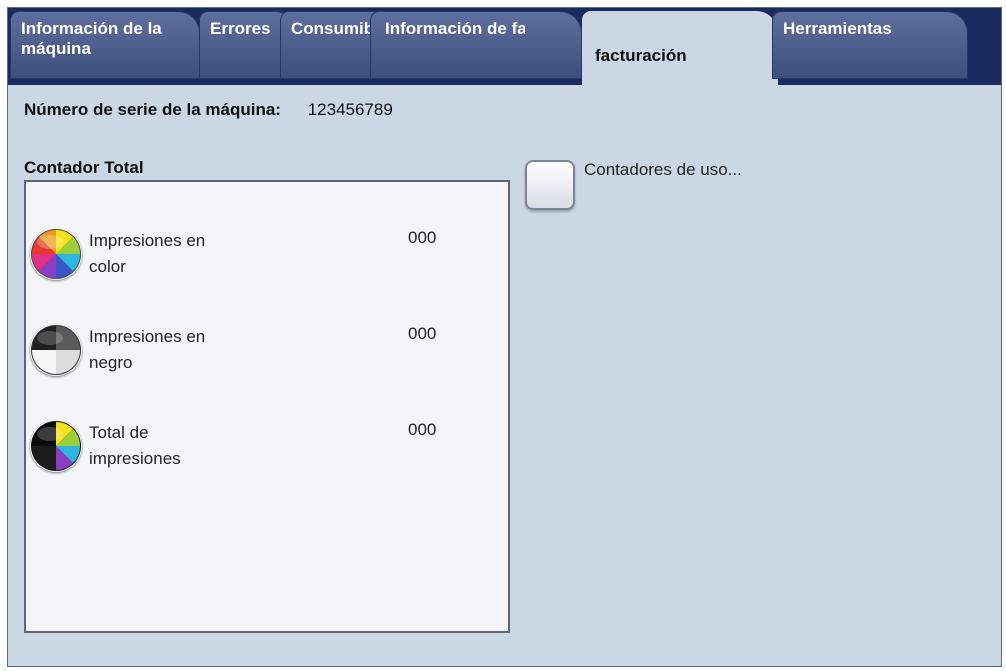  Describe the element at coordinates (550, 185) in the screenshot. I see `usage-counters-button` at that location.